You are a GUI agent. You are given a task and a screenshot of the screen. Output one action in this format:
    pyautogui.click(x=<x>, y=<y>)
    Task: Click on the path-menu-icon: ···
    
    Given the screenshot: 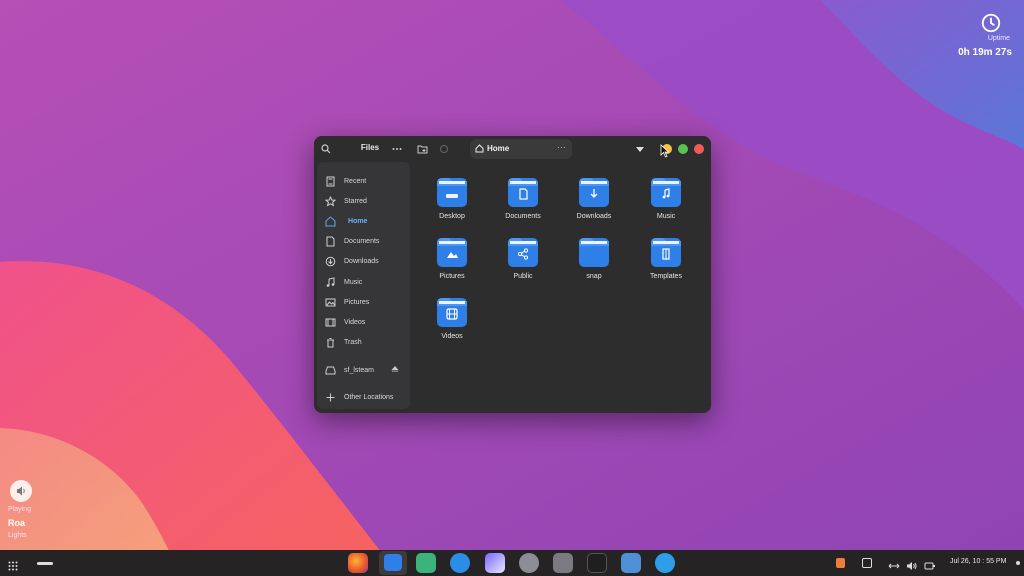 What is the action you would take?
    pyautogui.click(x=561, y=147)
    